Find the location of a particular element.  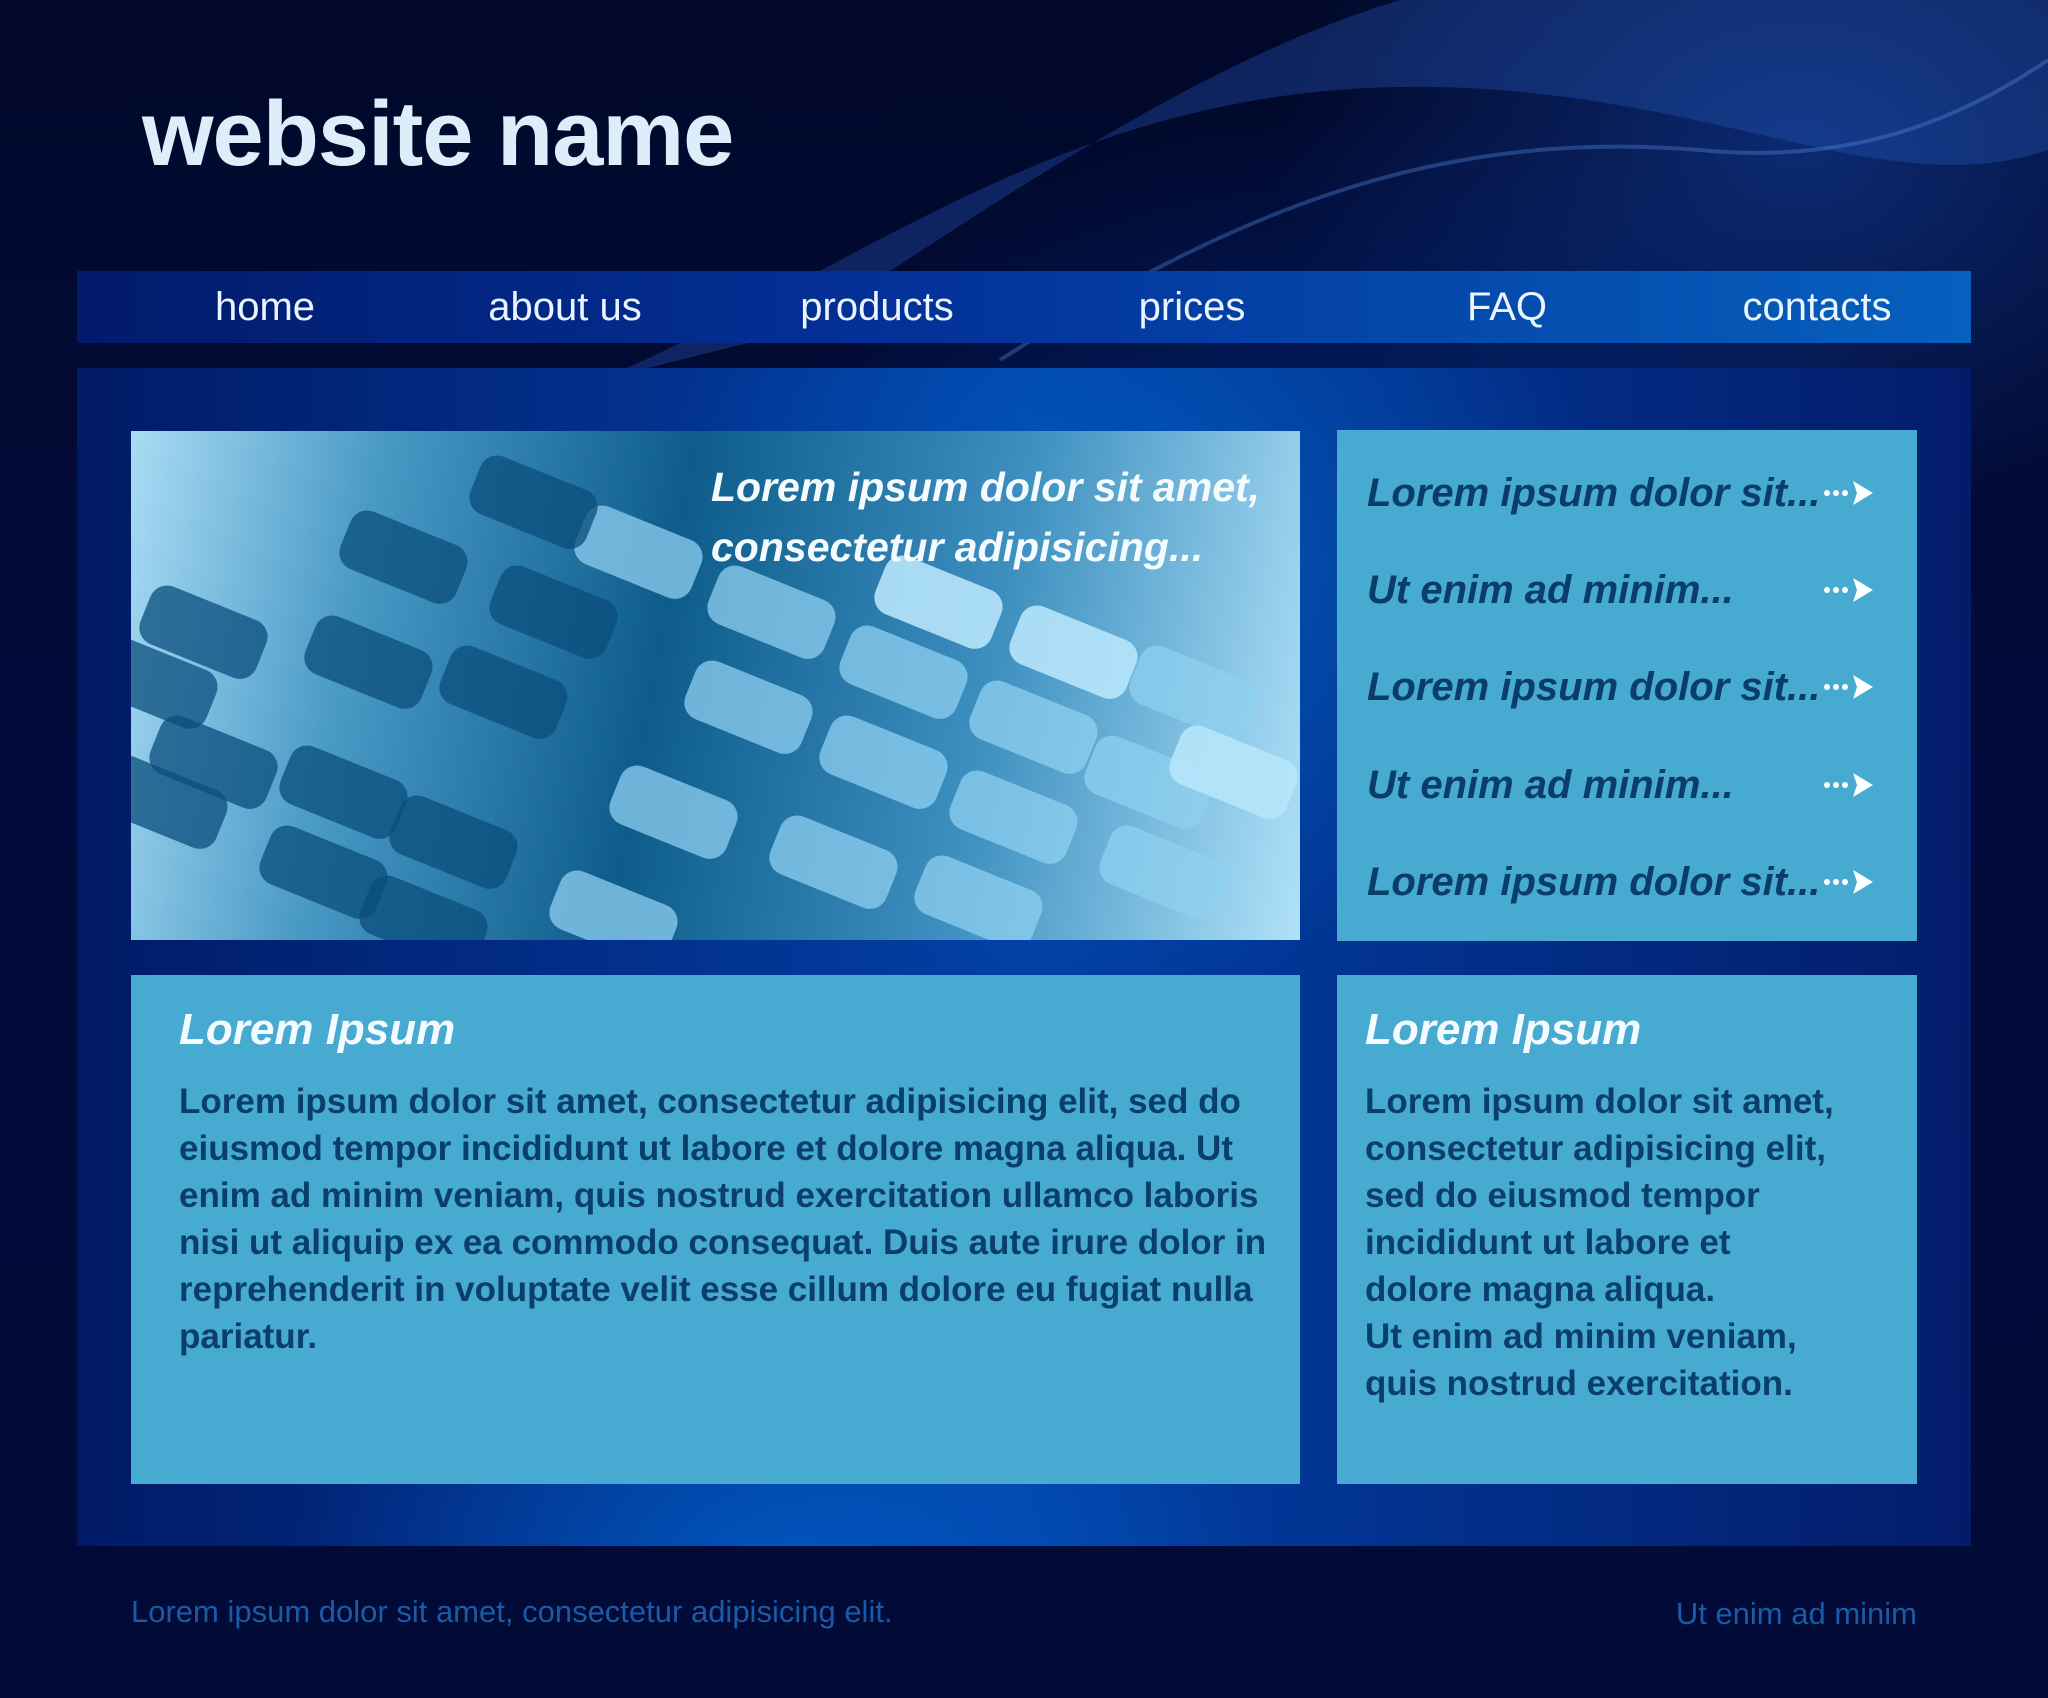

footer-right-text: Ut enim ad minim is located at coordinates (1796, 1614).